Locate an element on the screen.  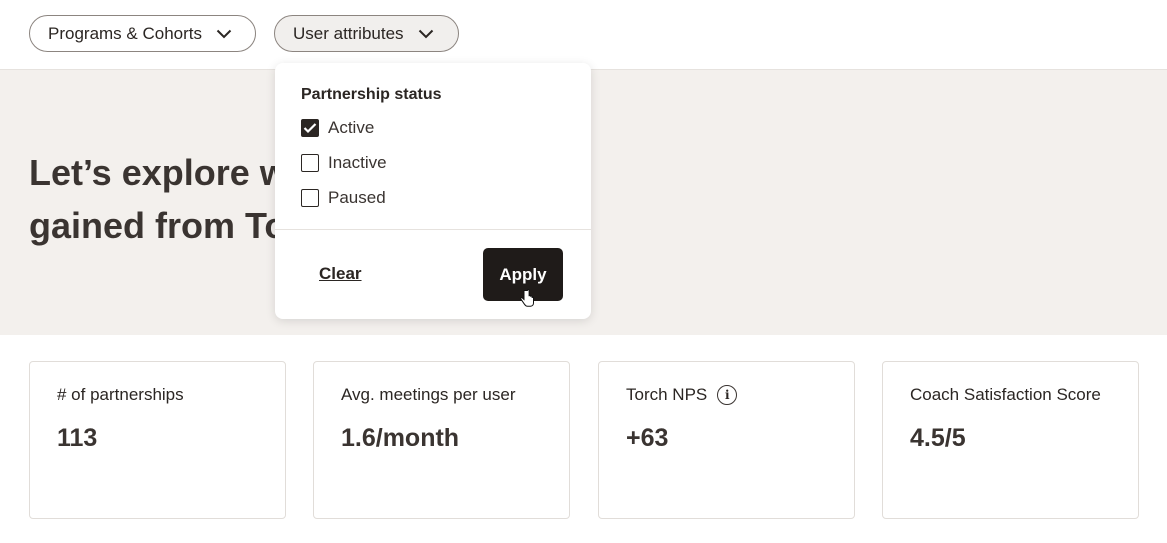
divider is located at coordinates (433, 229).